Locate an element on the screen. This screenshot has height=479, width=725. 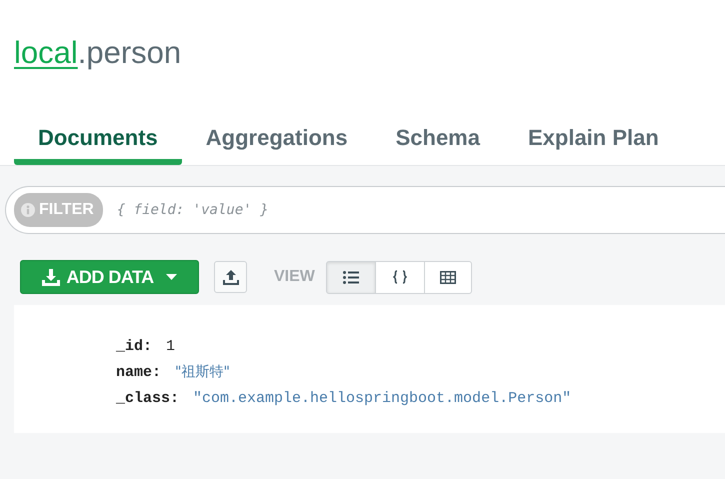
field-value: "com.example.hellospringboot.model.Person" is located at coordinates (382, 398).